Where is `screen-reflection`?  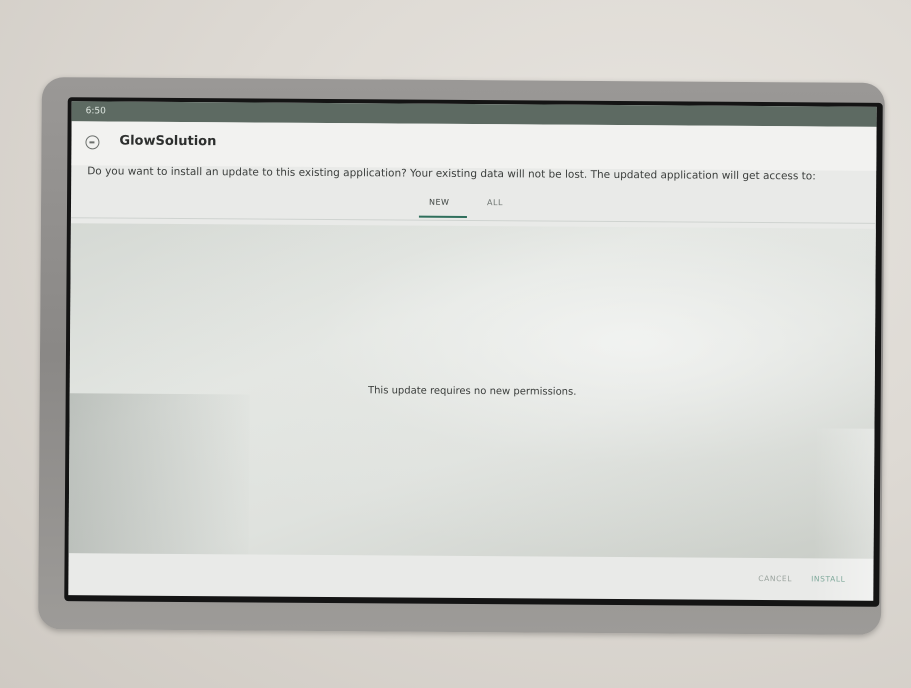
screen-reflection is located at coordinates (159, 474).